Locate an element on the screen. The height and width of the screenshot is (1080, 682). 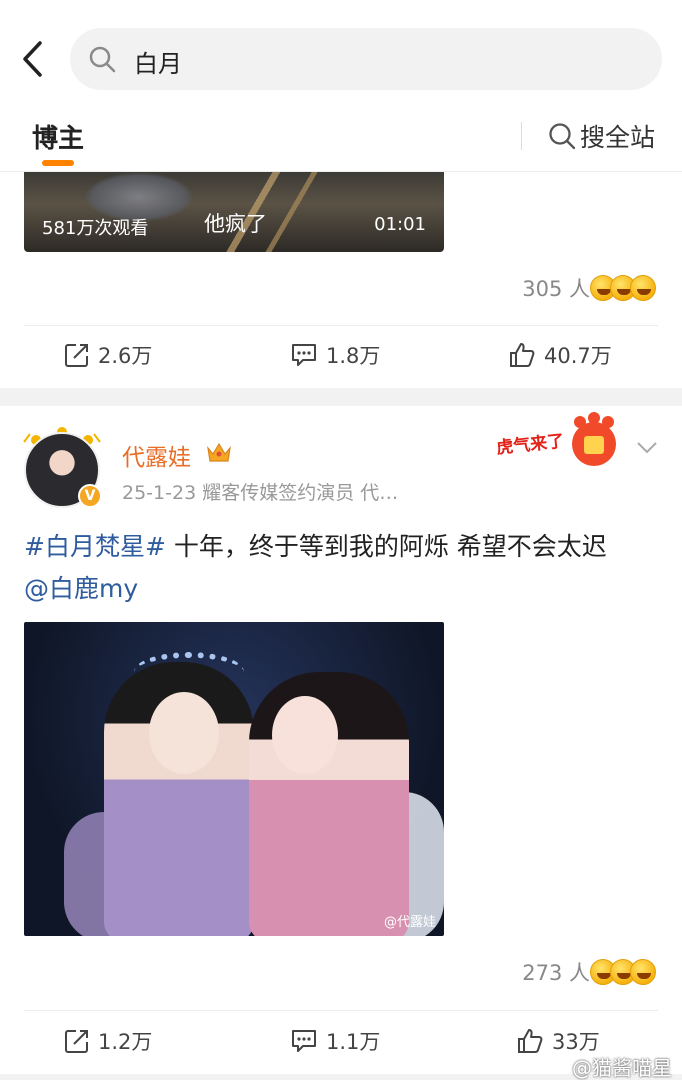
tab-blogger: 博主 is located at coordinates (58, 136).